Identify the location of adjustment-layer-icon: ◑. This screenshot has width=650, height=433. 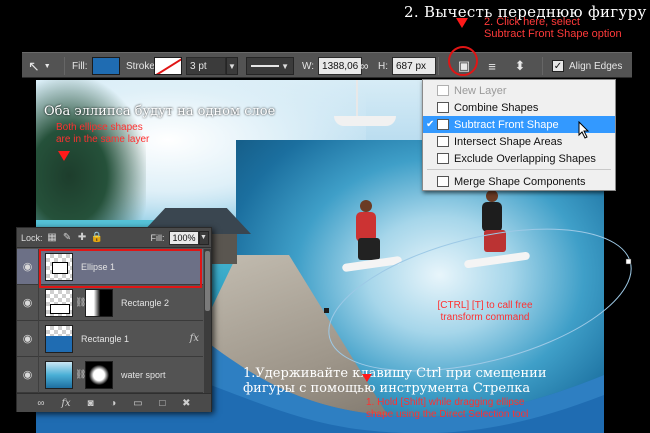
(113, 403).